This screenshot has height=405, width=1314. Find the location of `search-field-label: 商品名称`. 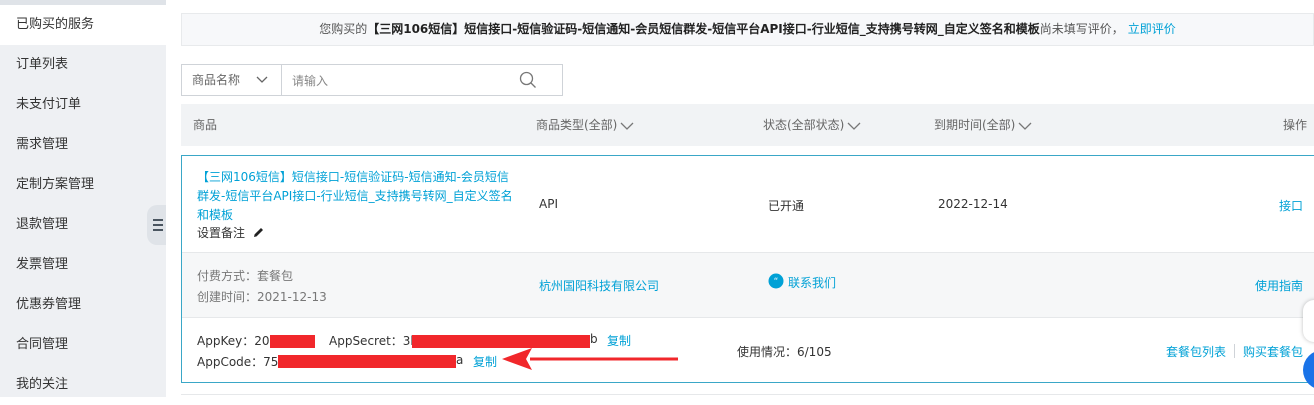

search-field-label: 商品名称 is located at coordinates (216, 80).